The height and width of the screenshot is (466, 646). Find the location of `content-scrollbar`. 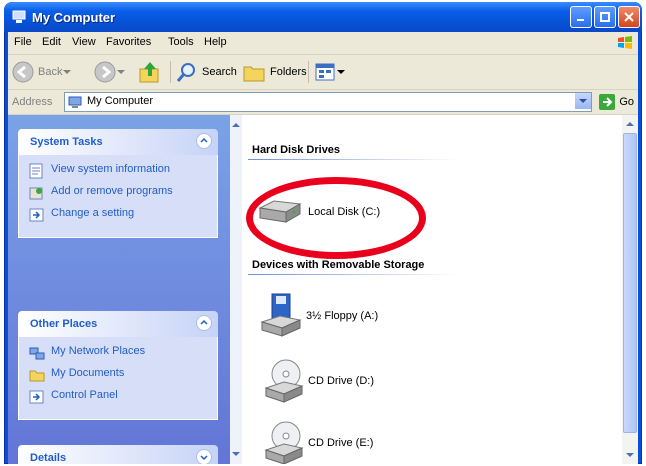

content-scrollbar is located at coordinates (630, 289).